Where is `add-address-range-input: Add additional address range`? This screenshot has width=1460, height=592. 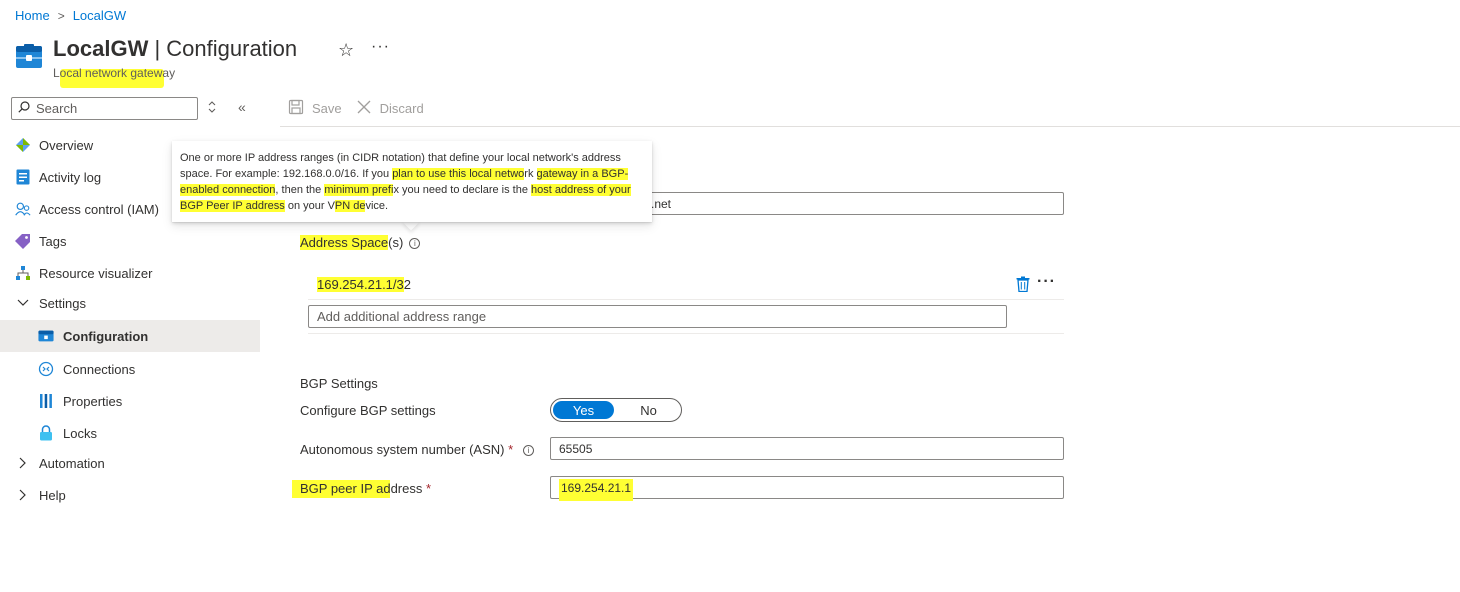
add-address-range-input: Add additional address range is located at coordinates (657, 316).